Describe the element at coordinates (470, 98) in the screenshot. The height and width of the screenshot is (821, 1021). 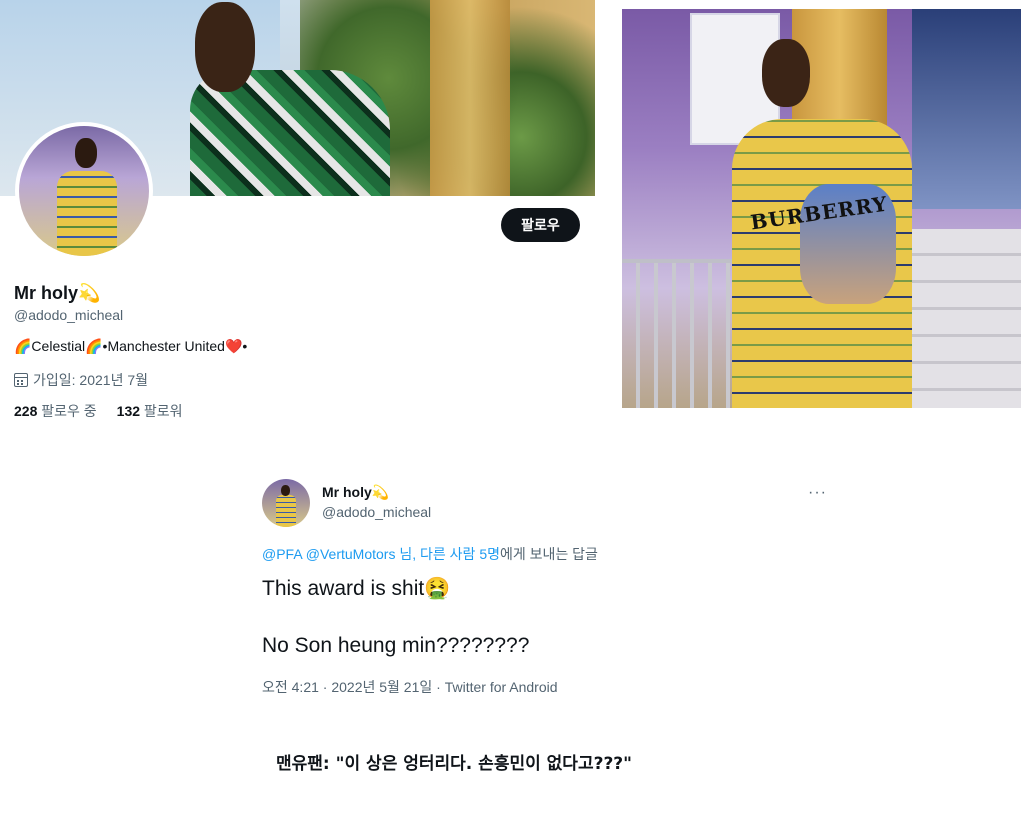
I see `banner-pillar` at that location.